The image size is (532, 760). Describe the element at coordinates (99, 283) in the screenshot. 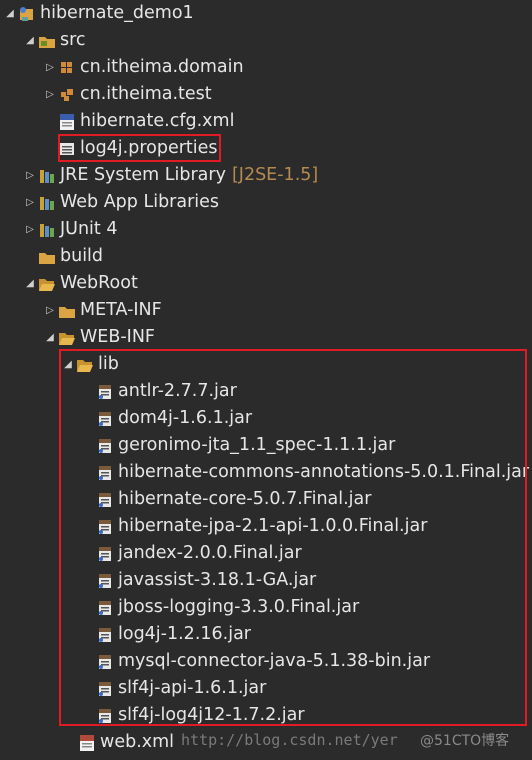

I see `tree-item-label: WebRoot` at that location.